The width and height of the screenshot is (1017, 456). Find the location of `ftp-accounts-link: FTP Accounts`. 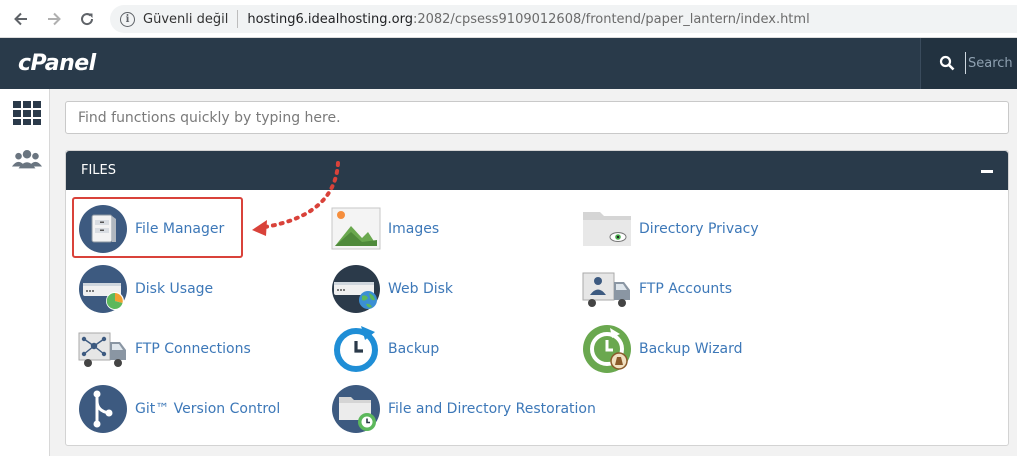

ftp-accounts-link: FTP Accounts is located at coordinates (657, 289).